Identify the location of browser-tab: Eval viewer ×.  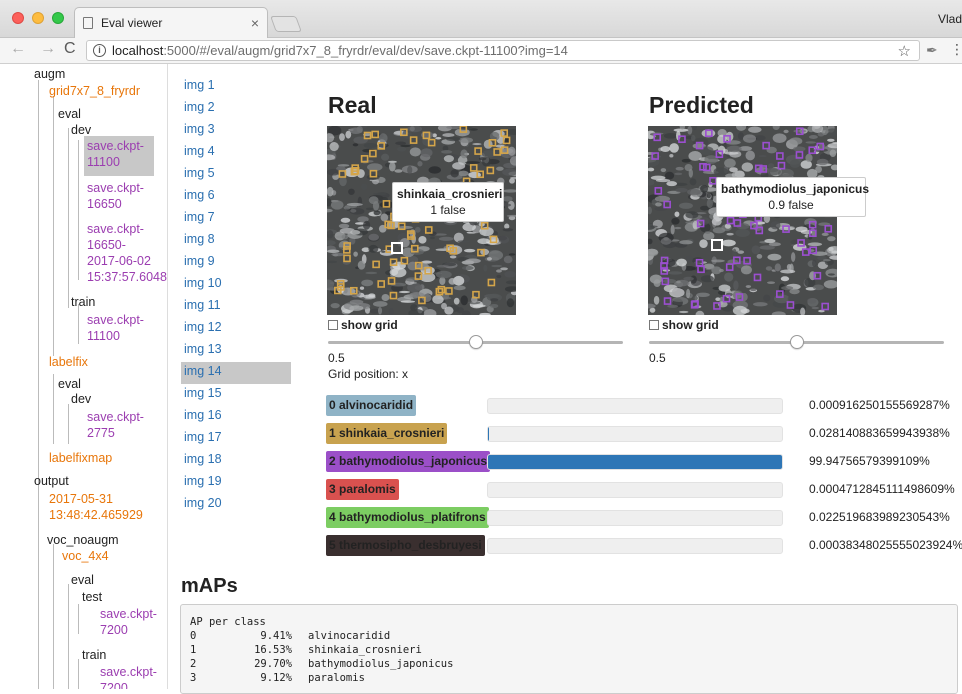
(171, 22).